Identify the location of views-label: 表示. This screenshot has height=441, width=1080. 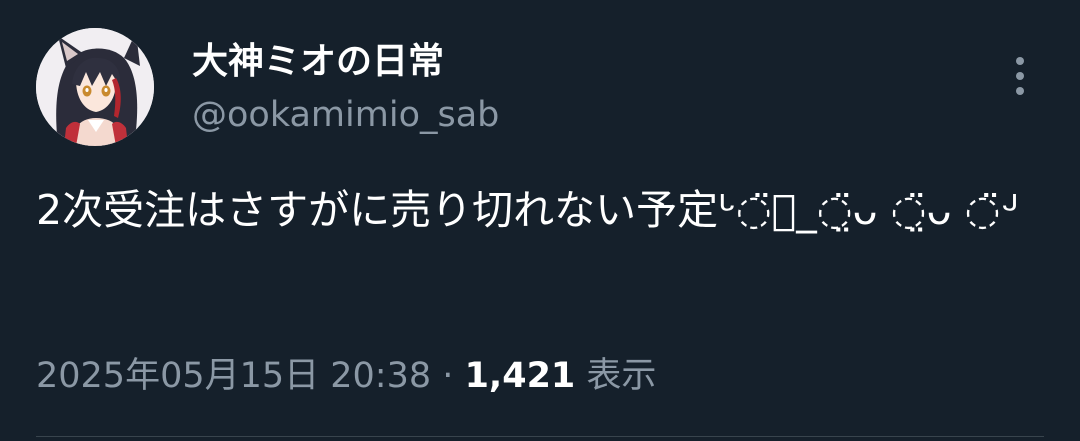
(621, 376).